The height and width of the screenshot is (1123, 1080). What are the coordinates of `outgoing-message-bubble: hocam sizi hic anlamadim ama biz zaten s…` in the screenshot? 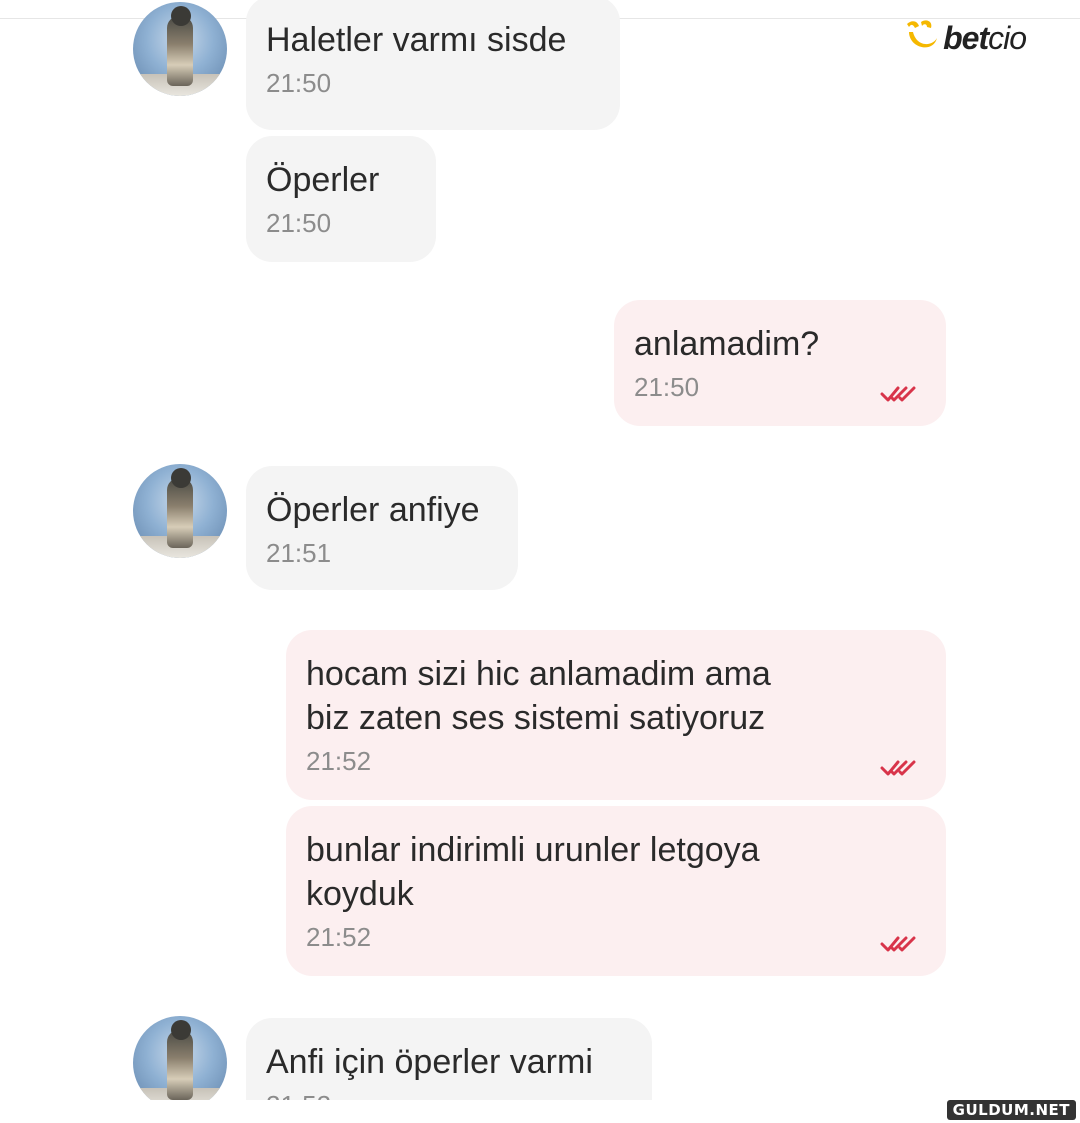 It's located at (616, 715).